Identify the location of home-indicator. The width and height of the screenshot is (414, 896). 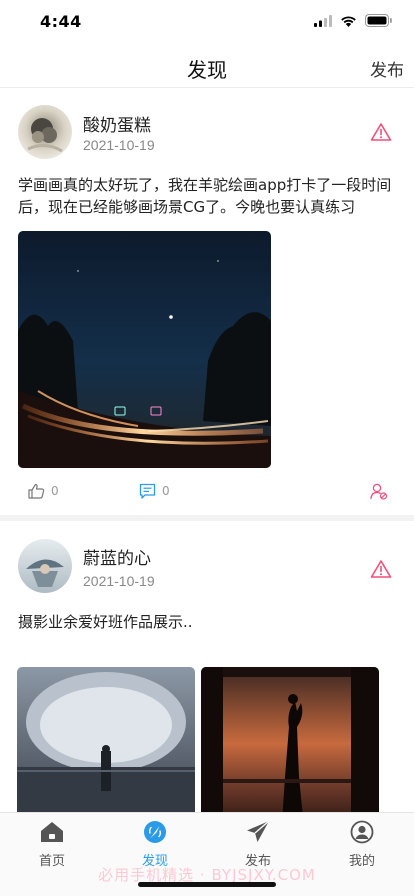
(207, 884).